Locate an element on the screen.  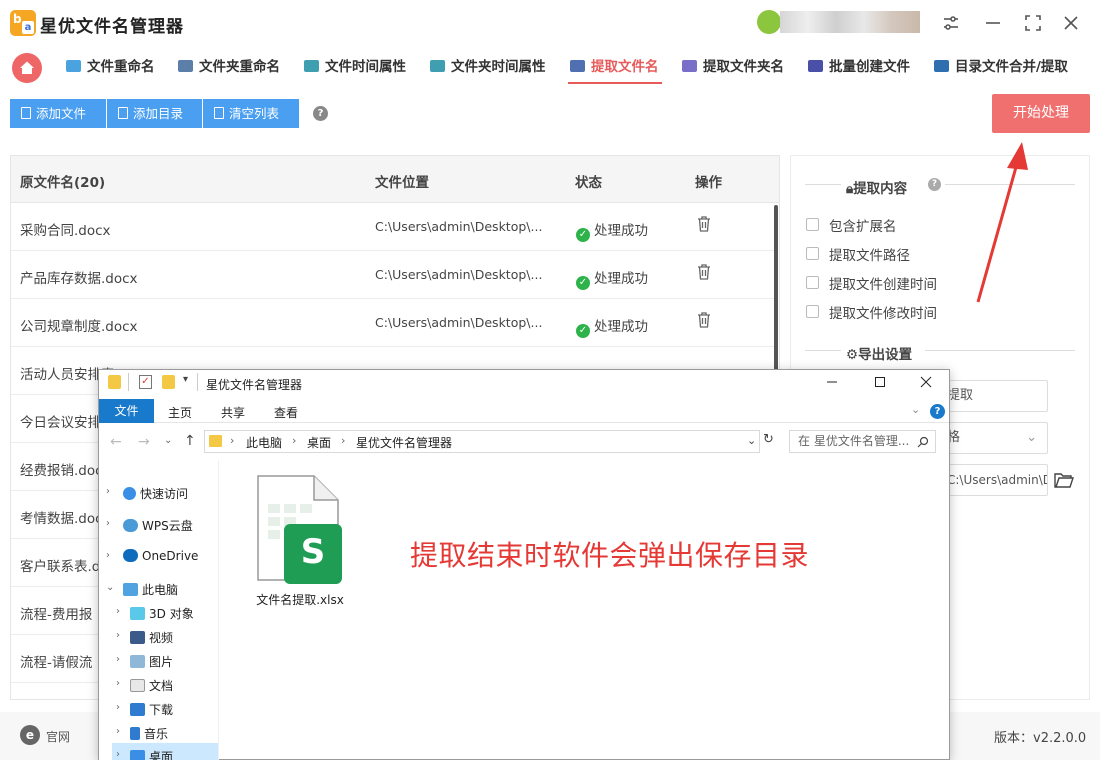
breadcrumb-this-pc: 此电脑 is located at coordinates (264, 442).